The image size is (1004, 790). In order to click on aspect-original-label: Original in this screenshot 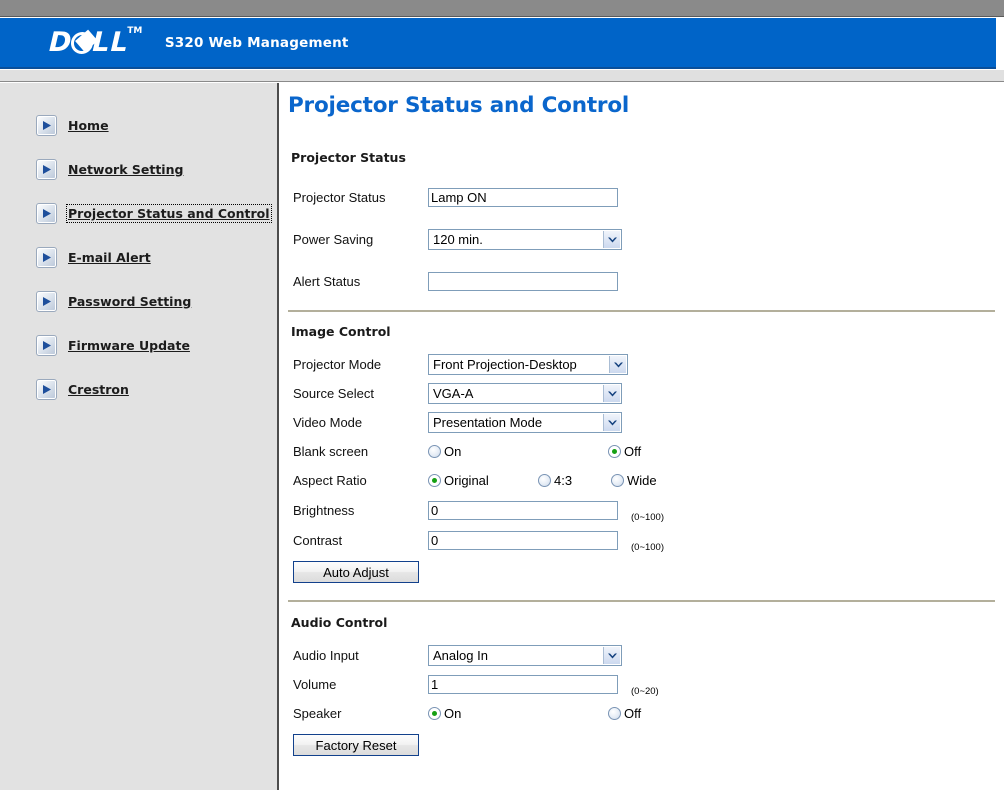, I will do `click(466, 480)`.